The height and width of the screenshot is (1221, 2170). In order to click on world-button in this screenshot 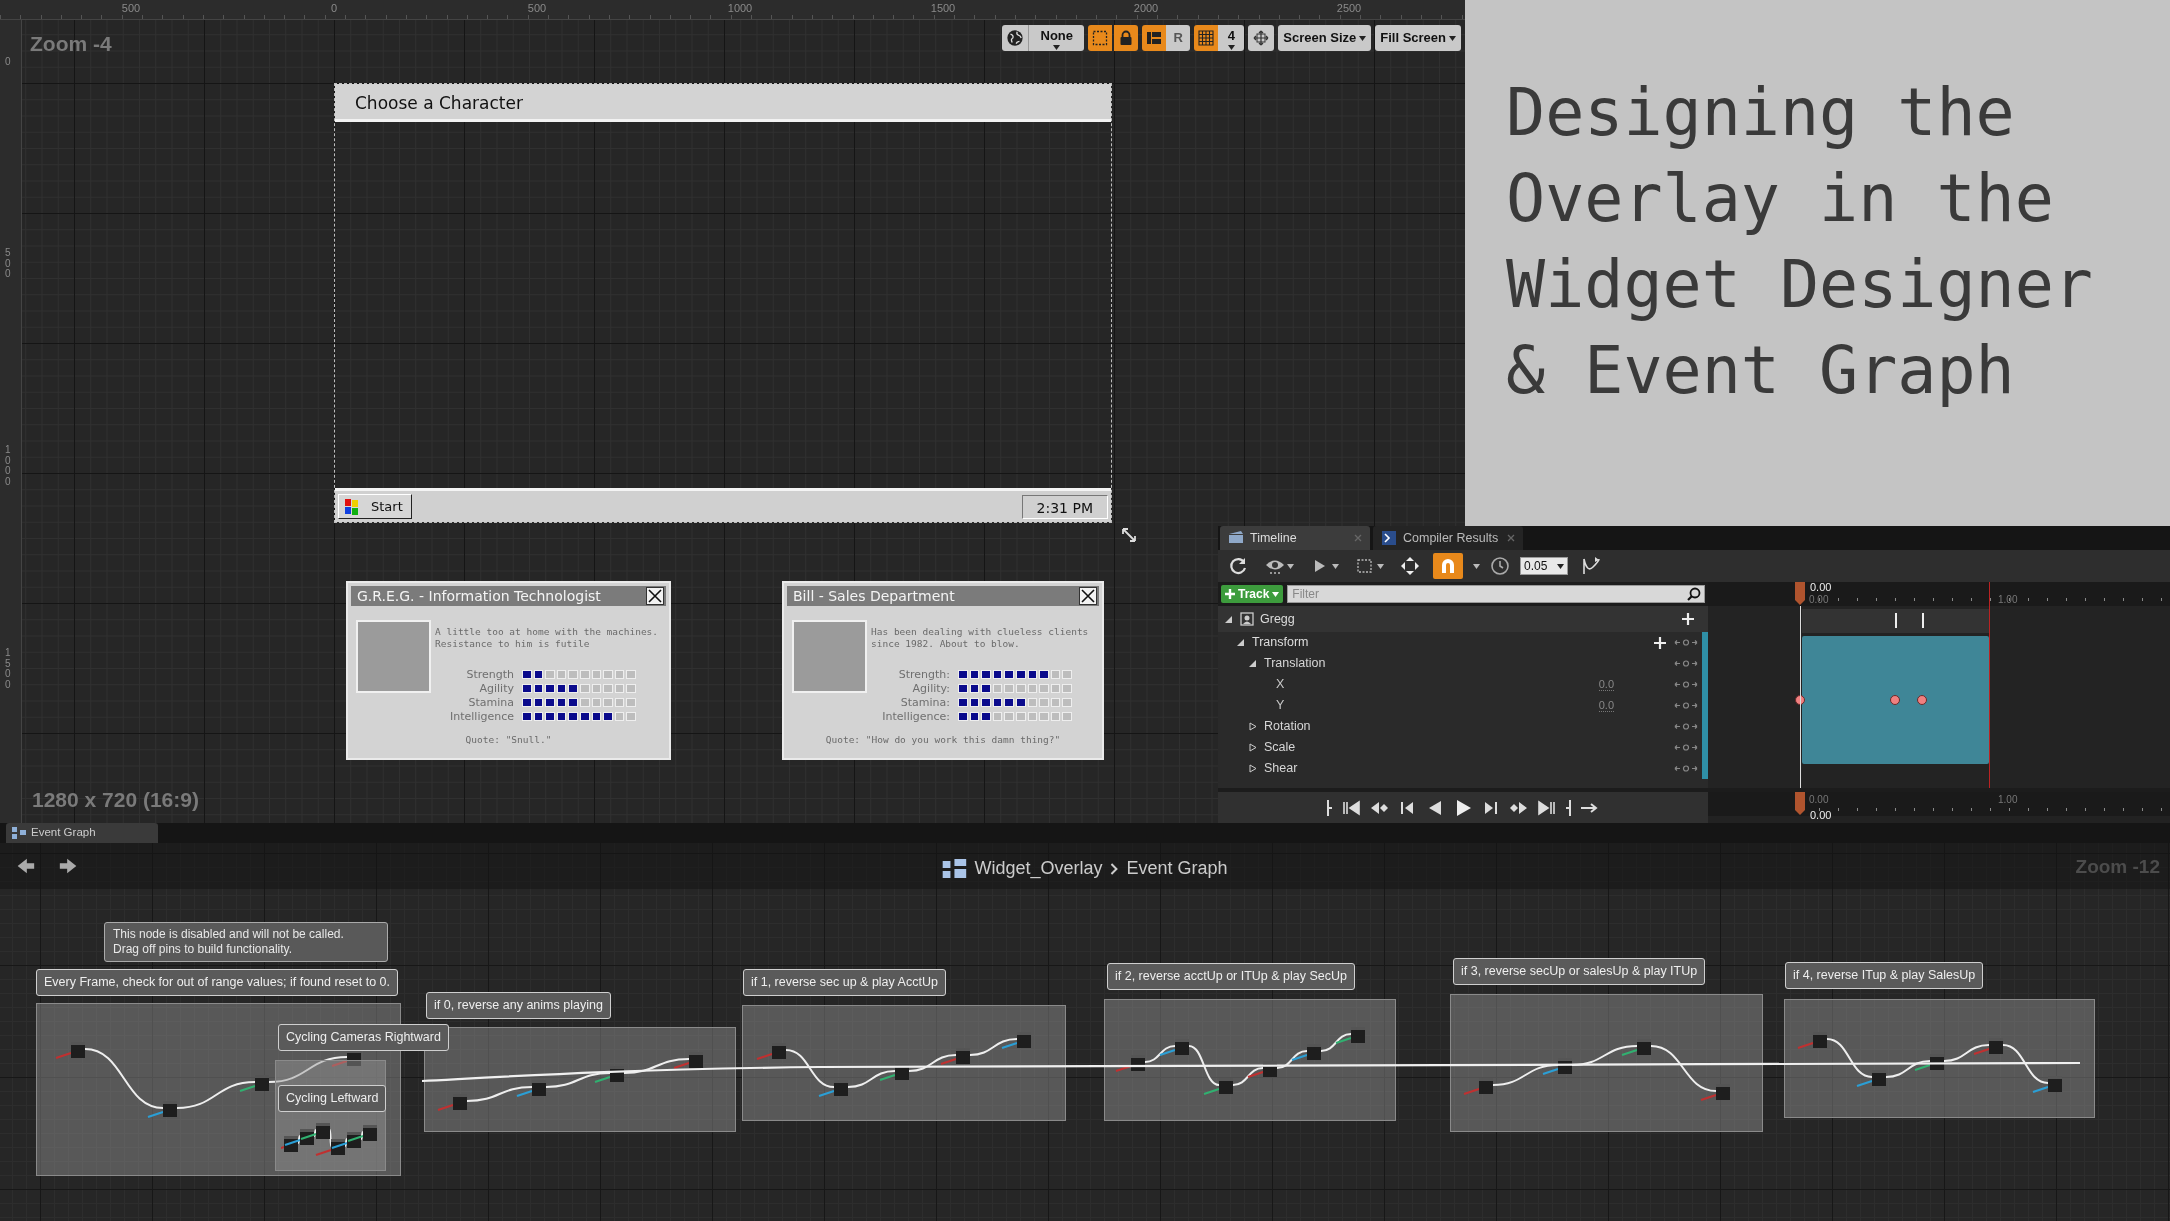, I will do `click(1015, 38)`.